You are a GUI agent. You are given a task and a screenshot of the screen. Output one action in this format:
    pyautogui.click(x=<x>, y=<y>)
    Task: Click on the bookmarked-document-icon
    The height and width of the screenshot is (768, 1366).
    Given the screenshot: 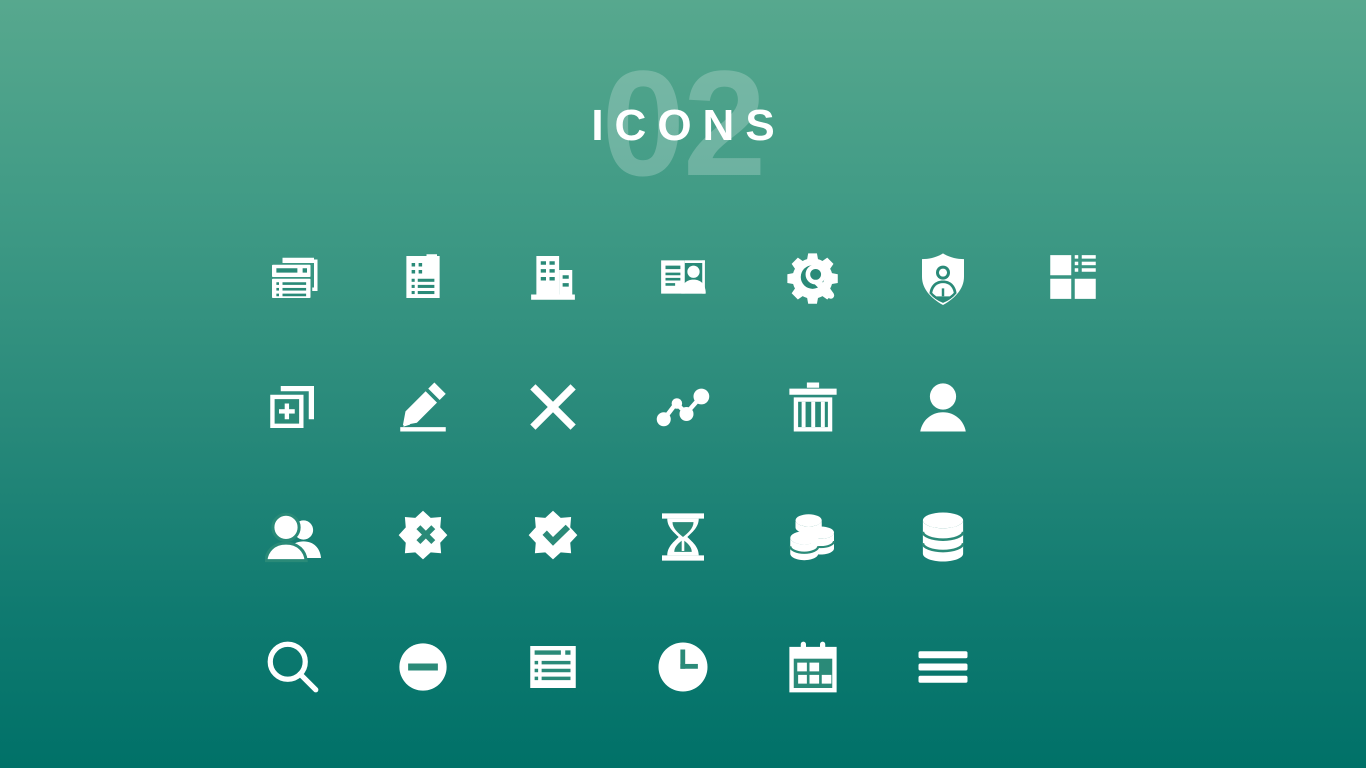 What is the action you would take?
    pyautogui.click(x=423, y=277)
    